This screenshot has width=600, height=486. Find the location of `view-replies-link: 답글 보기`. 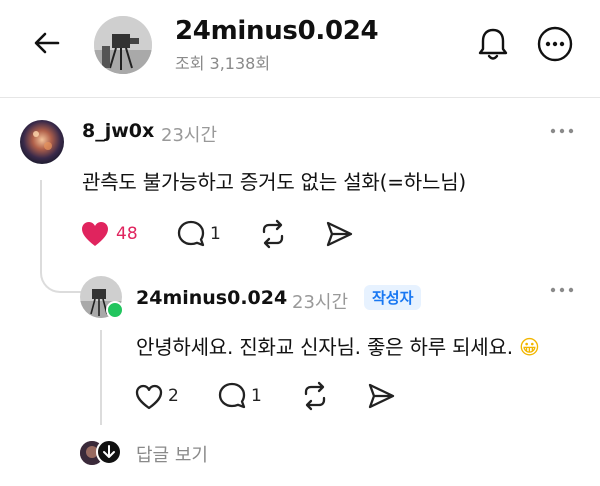

view-replies-link: 답글 보기 is located at coordinates (172, 454).